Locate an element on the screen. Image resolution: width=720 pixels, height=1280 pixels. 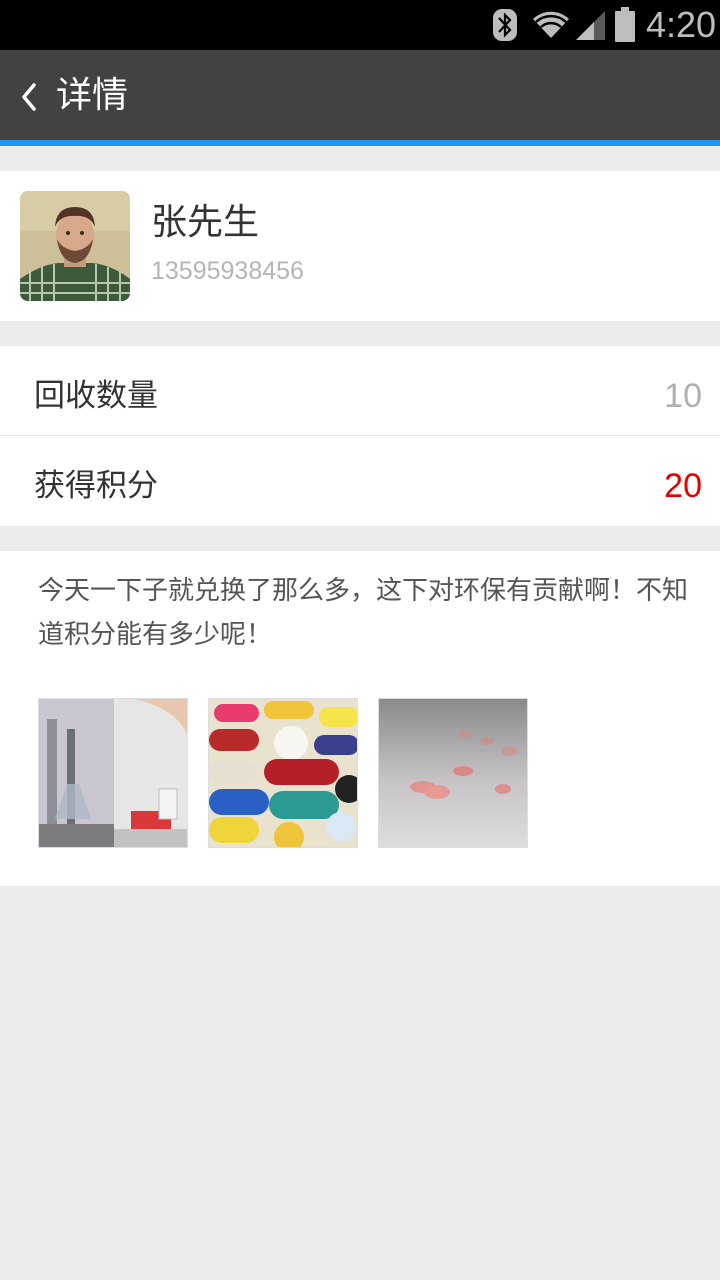
stat-row-recycle-count: 回收数量 10 is located at coordinates (360, 391).